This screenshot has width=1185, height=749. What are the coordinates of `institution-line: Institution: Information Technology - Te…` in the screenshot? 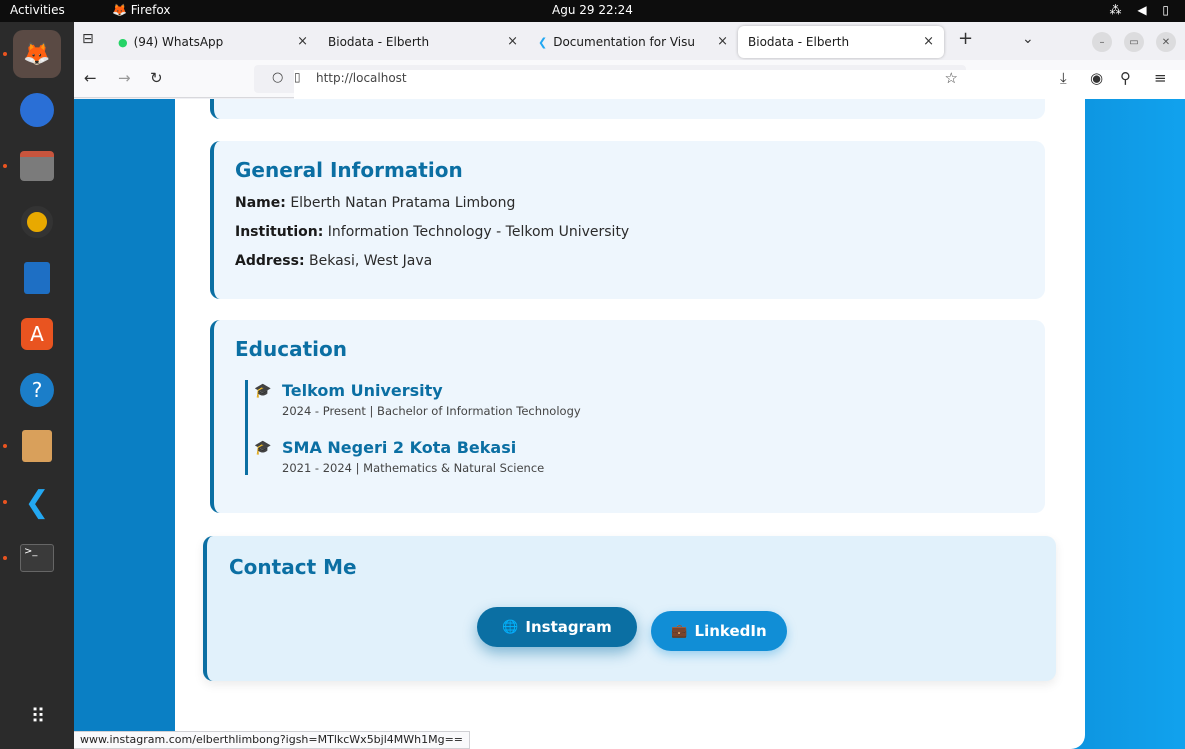 It's located at (432, 232).